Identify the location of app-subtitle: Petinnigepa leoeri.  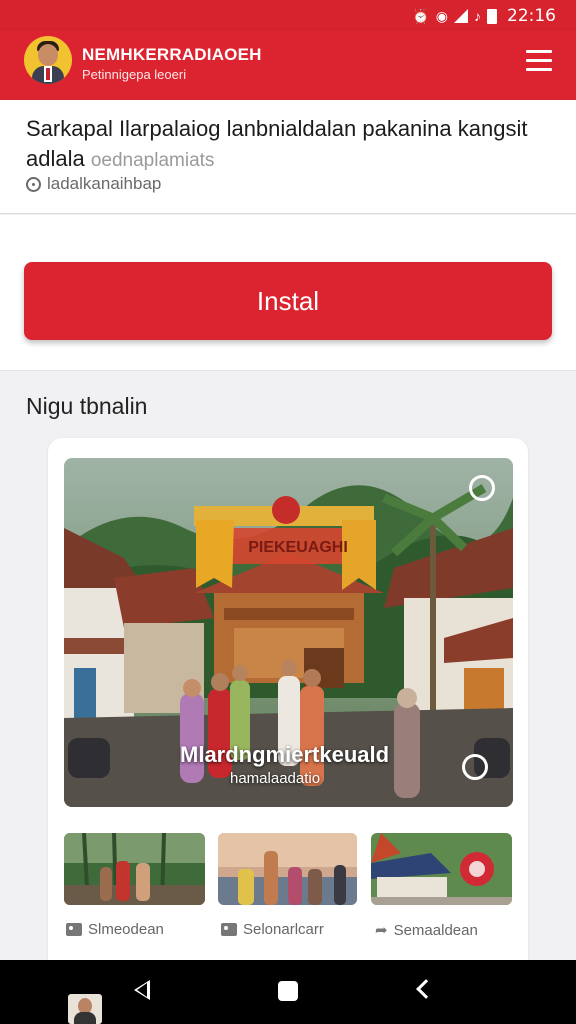
(134, 74).